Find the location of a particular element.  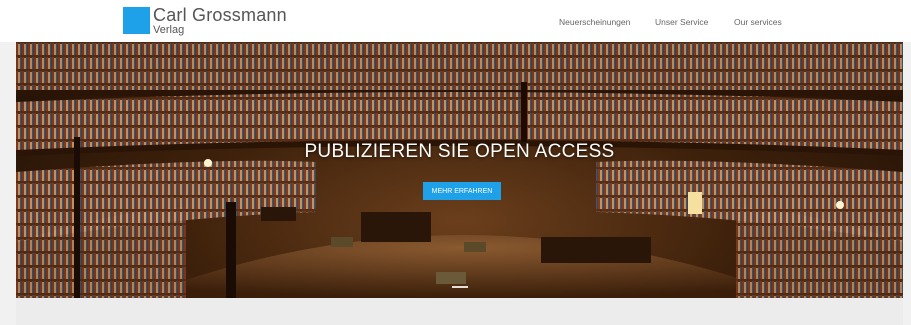

nav-item-neuerscheinungen: Neuerscheinungen is located at coordinates (594, 22).